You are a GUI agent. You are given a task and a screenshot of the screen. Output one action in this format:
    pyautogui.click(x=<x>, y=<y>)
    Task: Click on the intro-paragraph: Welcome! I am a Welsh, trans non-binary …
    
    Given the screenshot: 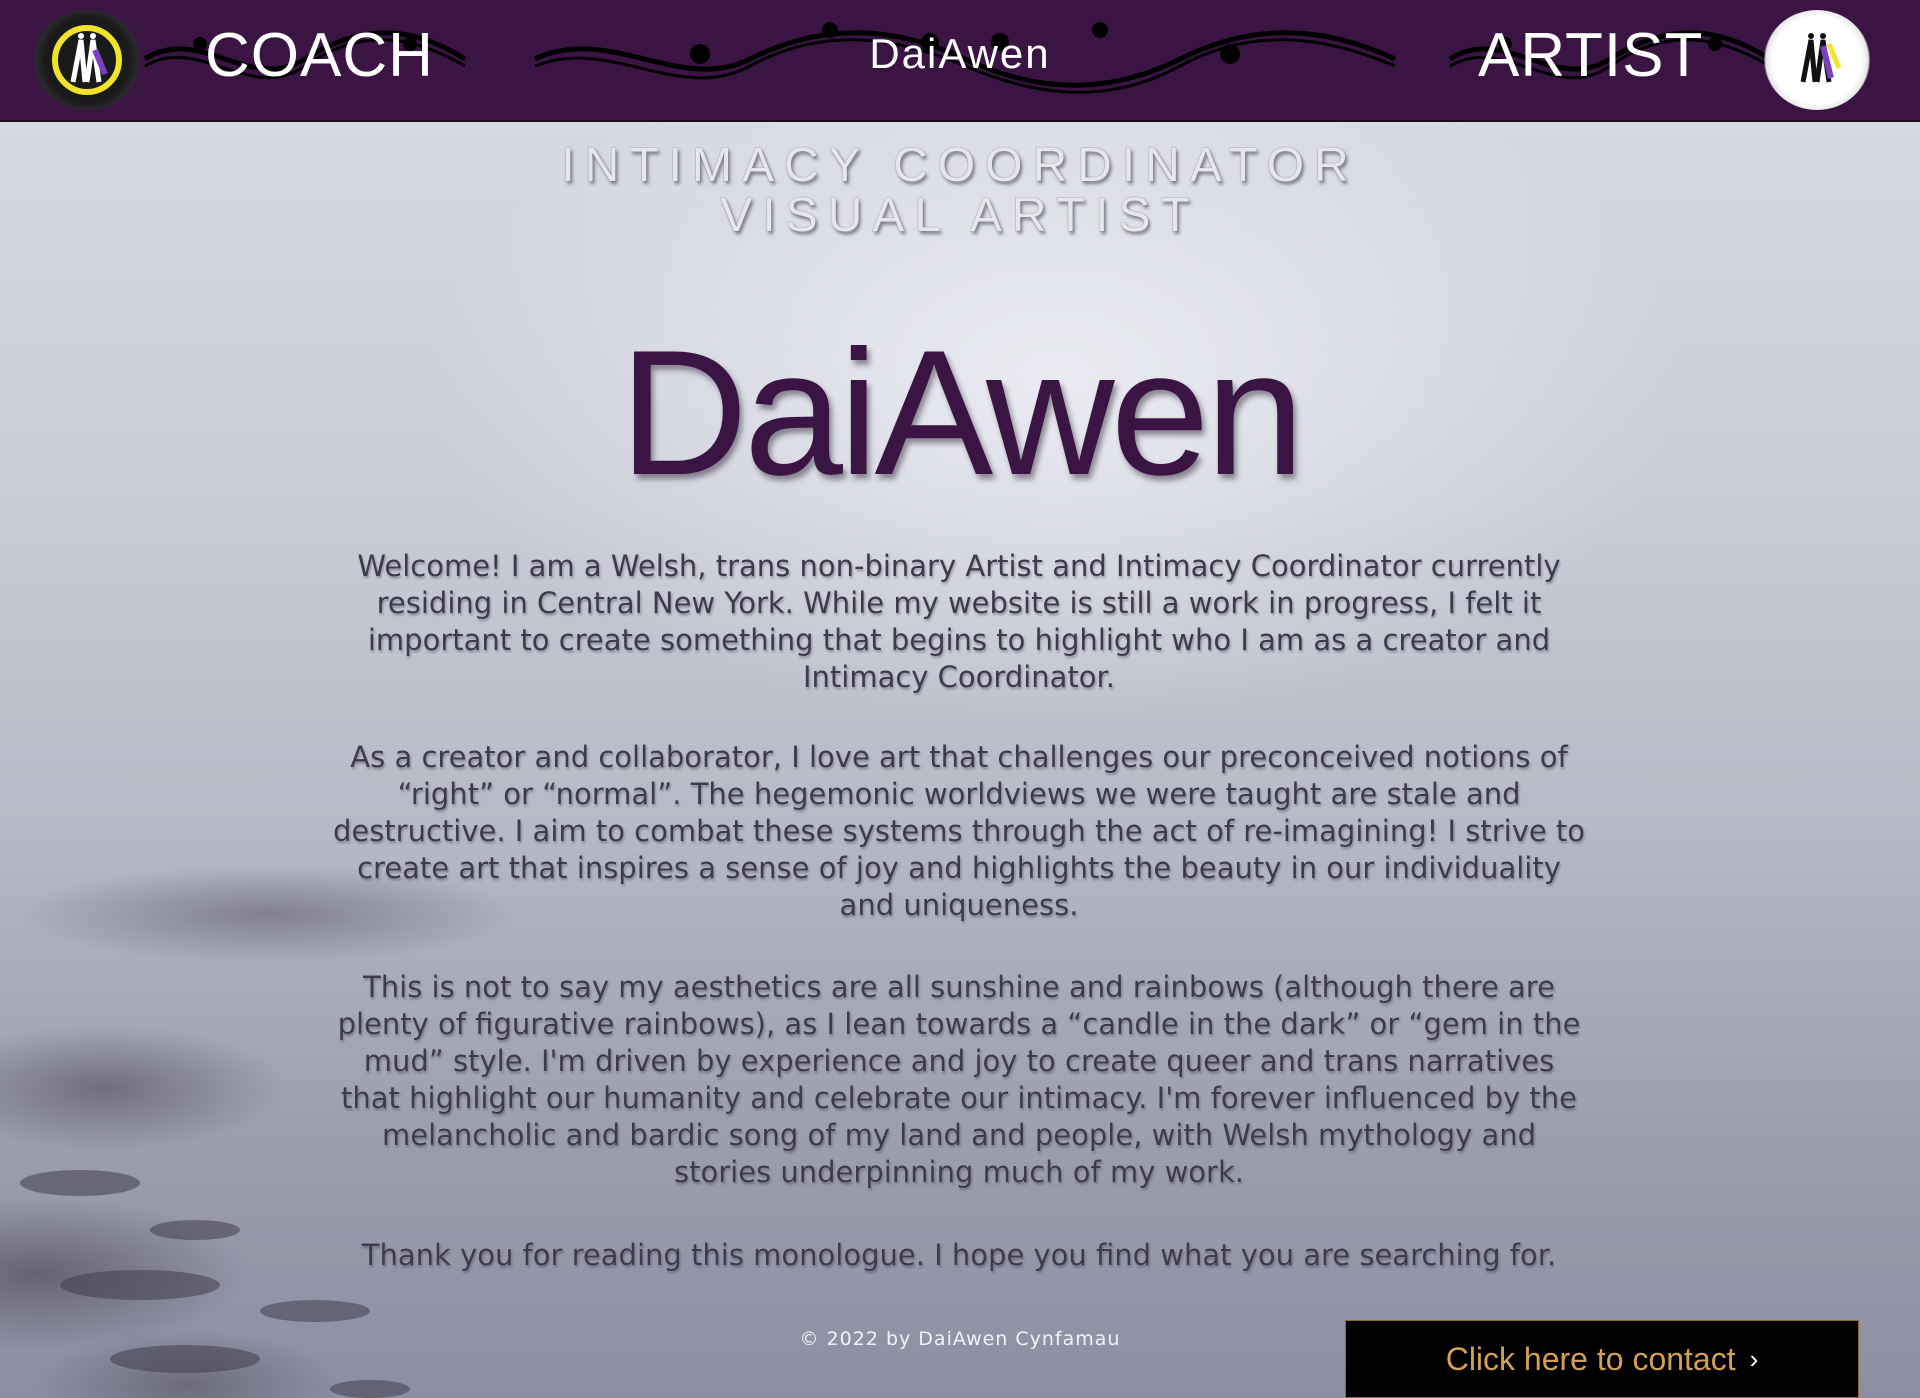 What is the action you would take?
    pyautogui.click(x=959, y=621)
    